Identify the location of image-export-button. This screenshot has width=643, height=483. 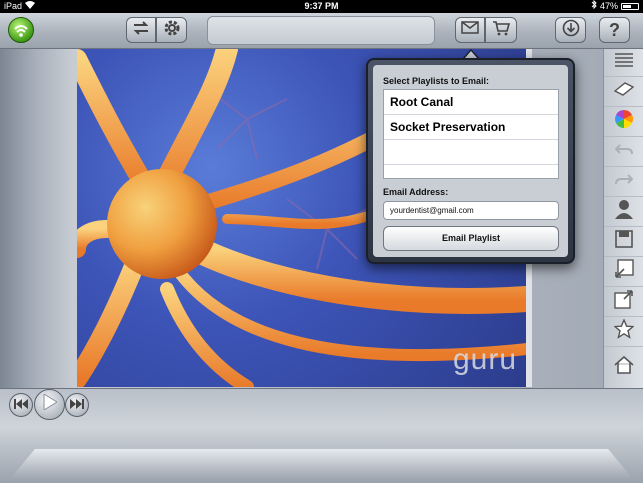
(623, 302).